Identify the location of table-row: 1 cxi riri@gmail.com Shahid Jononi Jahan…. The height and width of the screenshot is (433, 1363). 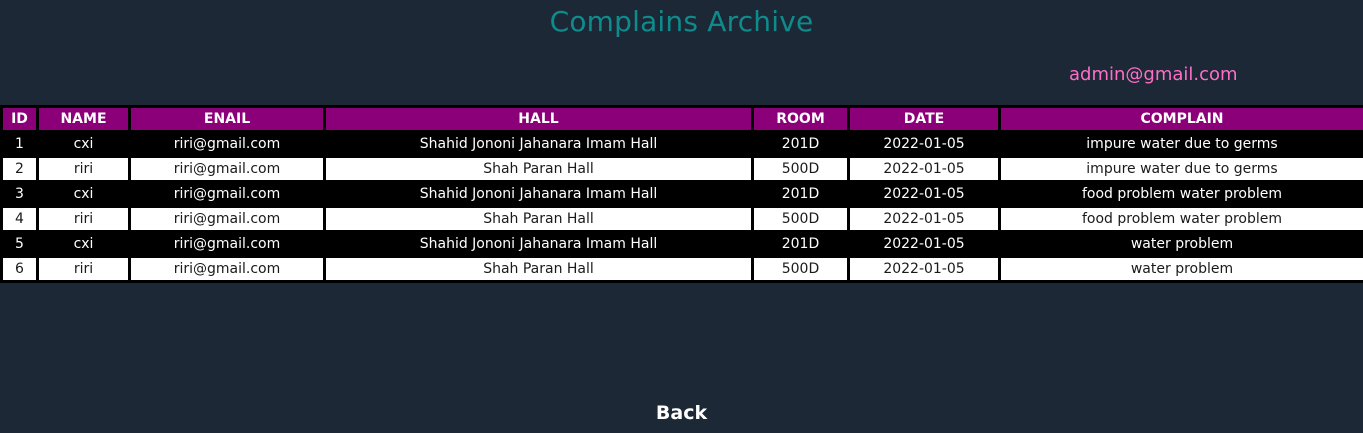
(681, 144).